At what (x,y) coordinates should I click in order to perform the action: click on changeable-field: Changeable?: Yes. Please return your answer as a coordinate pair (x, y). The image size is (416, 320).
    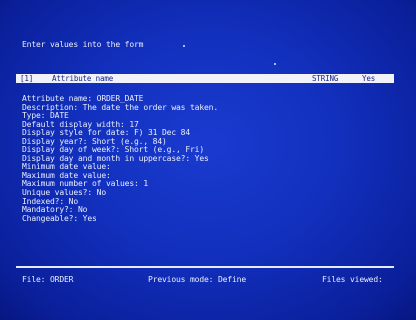
    Looking at the image, I should click on (120, 219).